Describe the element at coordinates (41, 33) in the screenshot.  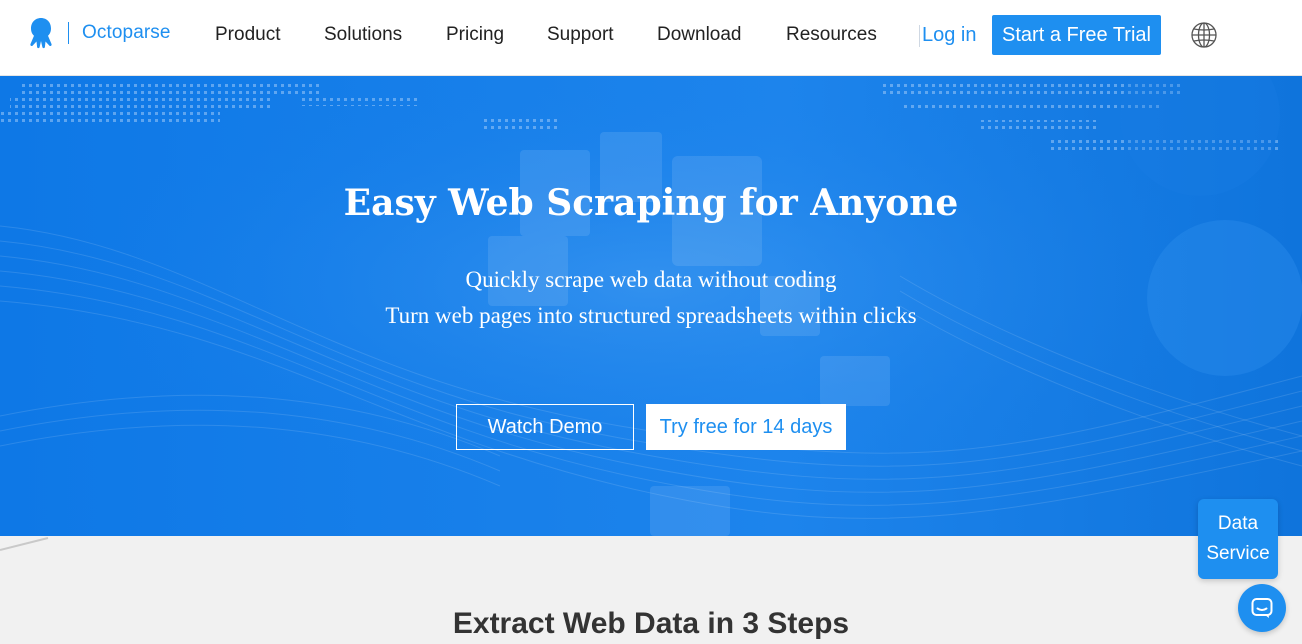
I see `octopus-logo-icon` at that location.